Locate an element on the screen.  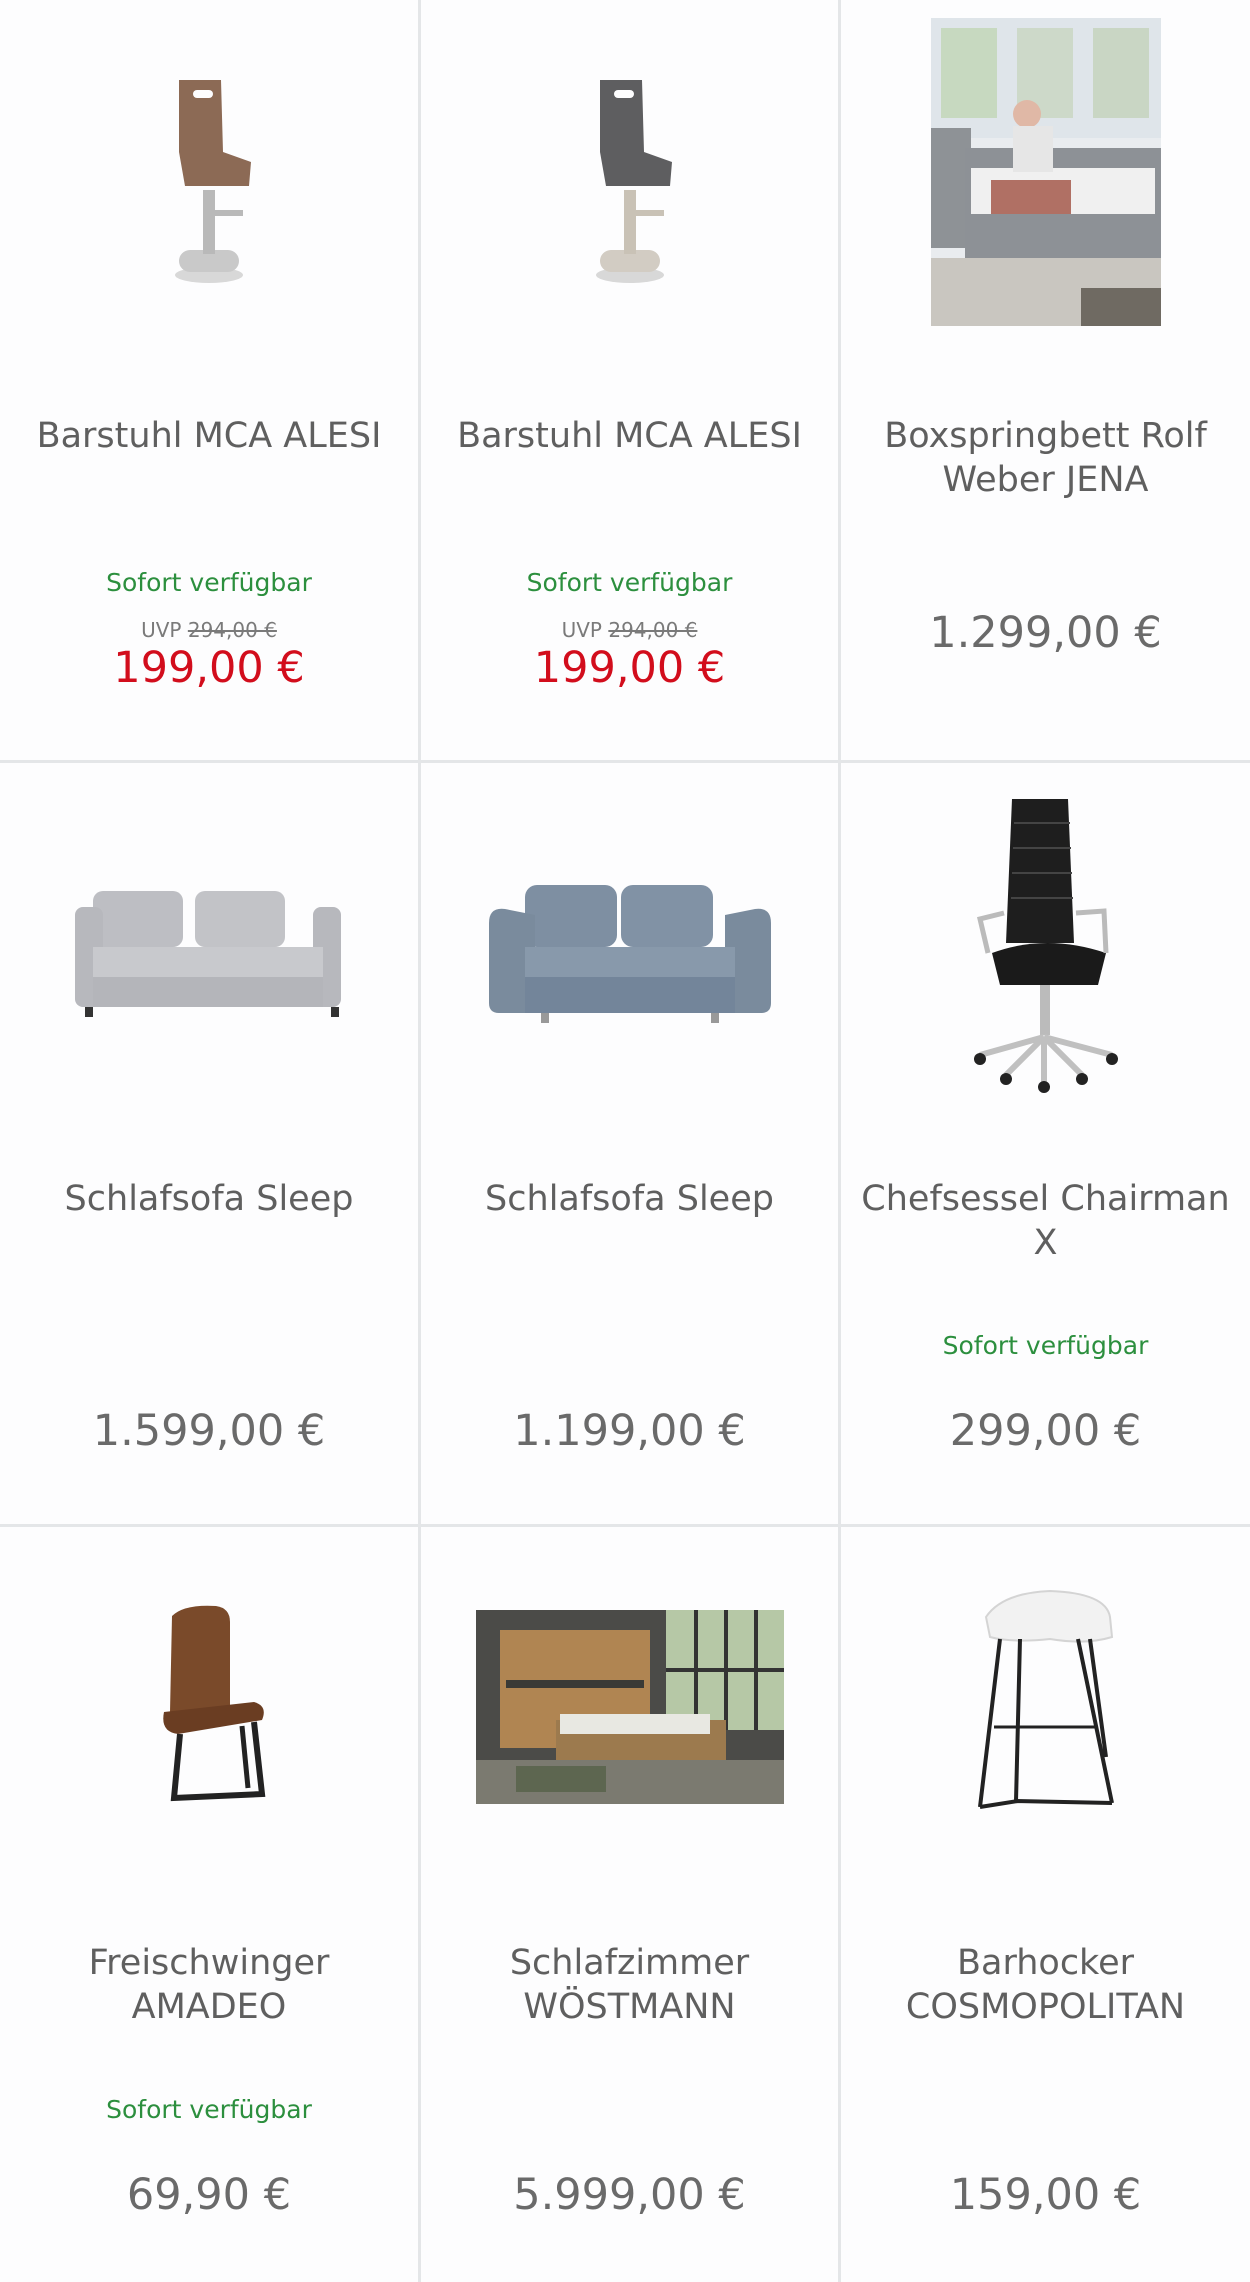
product-name: Chefsessel Chairman X is located at coordinates (1045, 1221).